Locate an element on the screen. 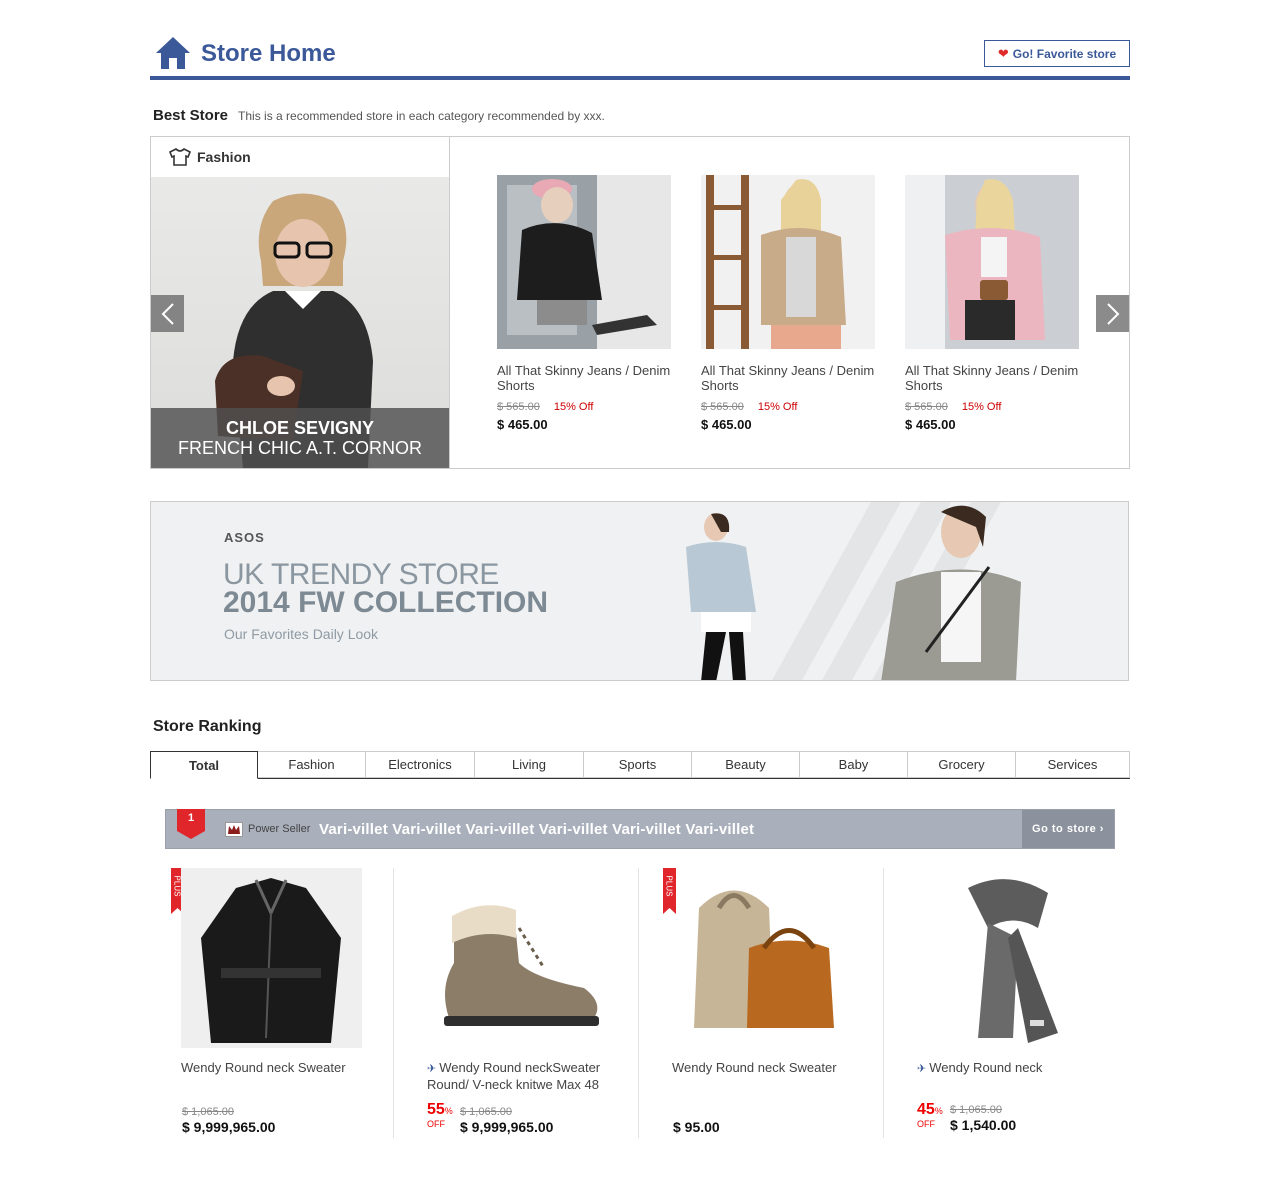 The width and height of the screenshot is (1280, 1183). tab-sports: Sports is located at coordinates (638, 764).